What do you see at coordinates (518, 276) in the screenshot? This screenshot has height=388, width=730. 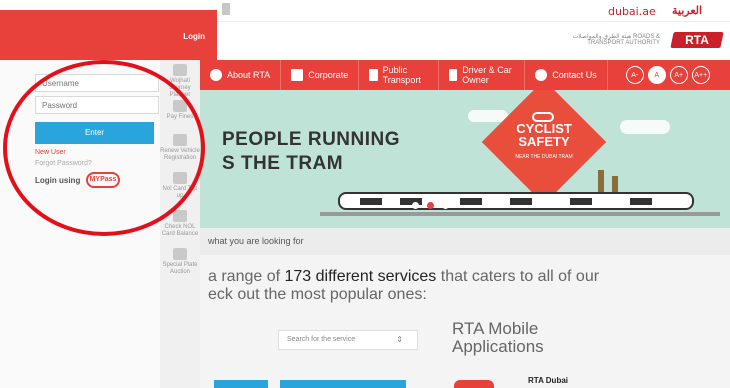 I see `intro-post: that caters to all of our` at bounding box center [518, 276].